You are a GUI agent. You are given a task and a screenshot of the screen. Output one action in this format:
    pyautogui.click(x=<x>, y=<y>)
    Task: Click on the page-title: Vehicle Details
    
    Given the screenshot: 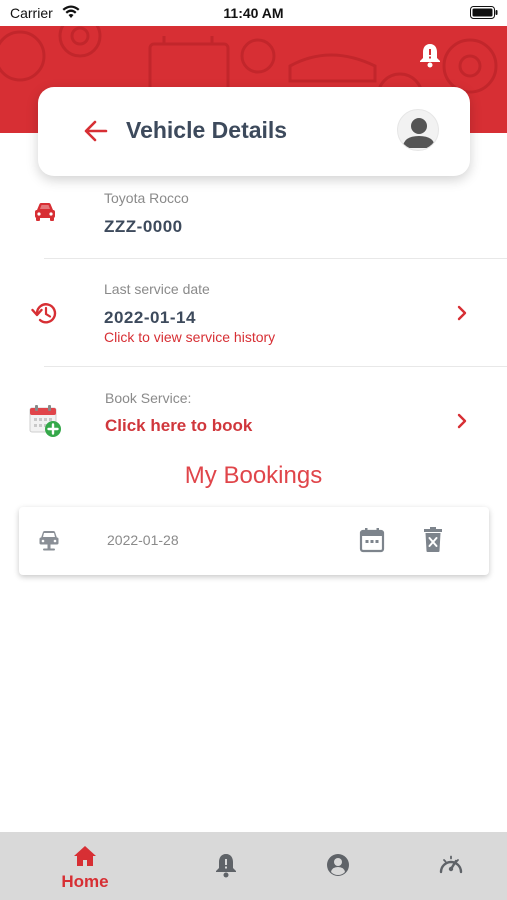 What is the action you would take?
    pyautogui.click(x=207, y=130)
    